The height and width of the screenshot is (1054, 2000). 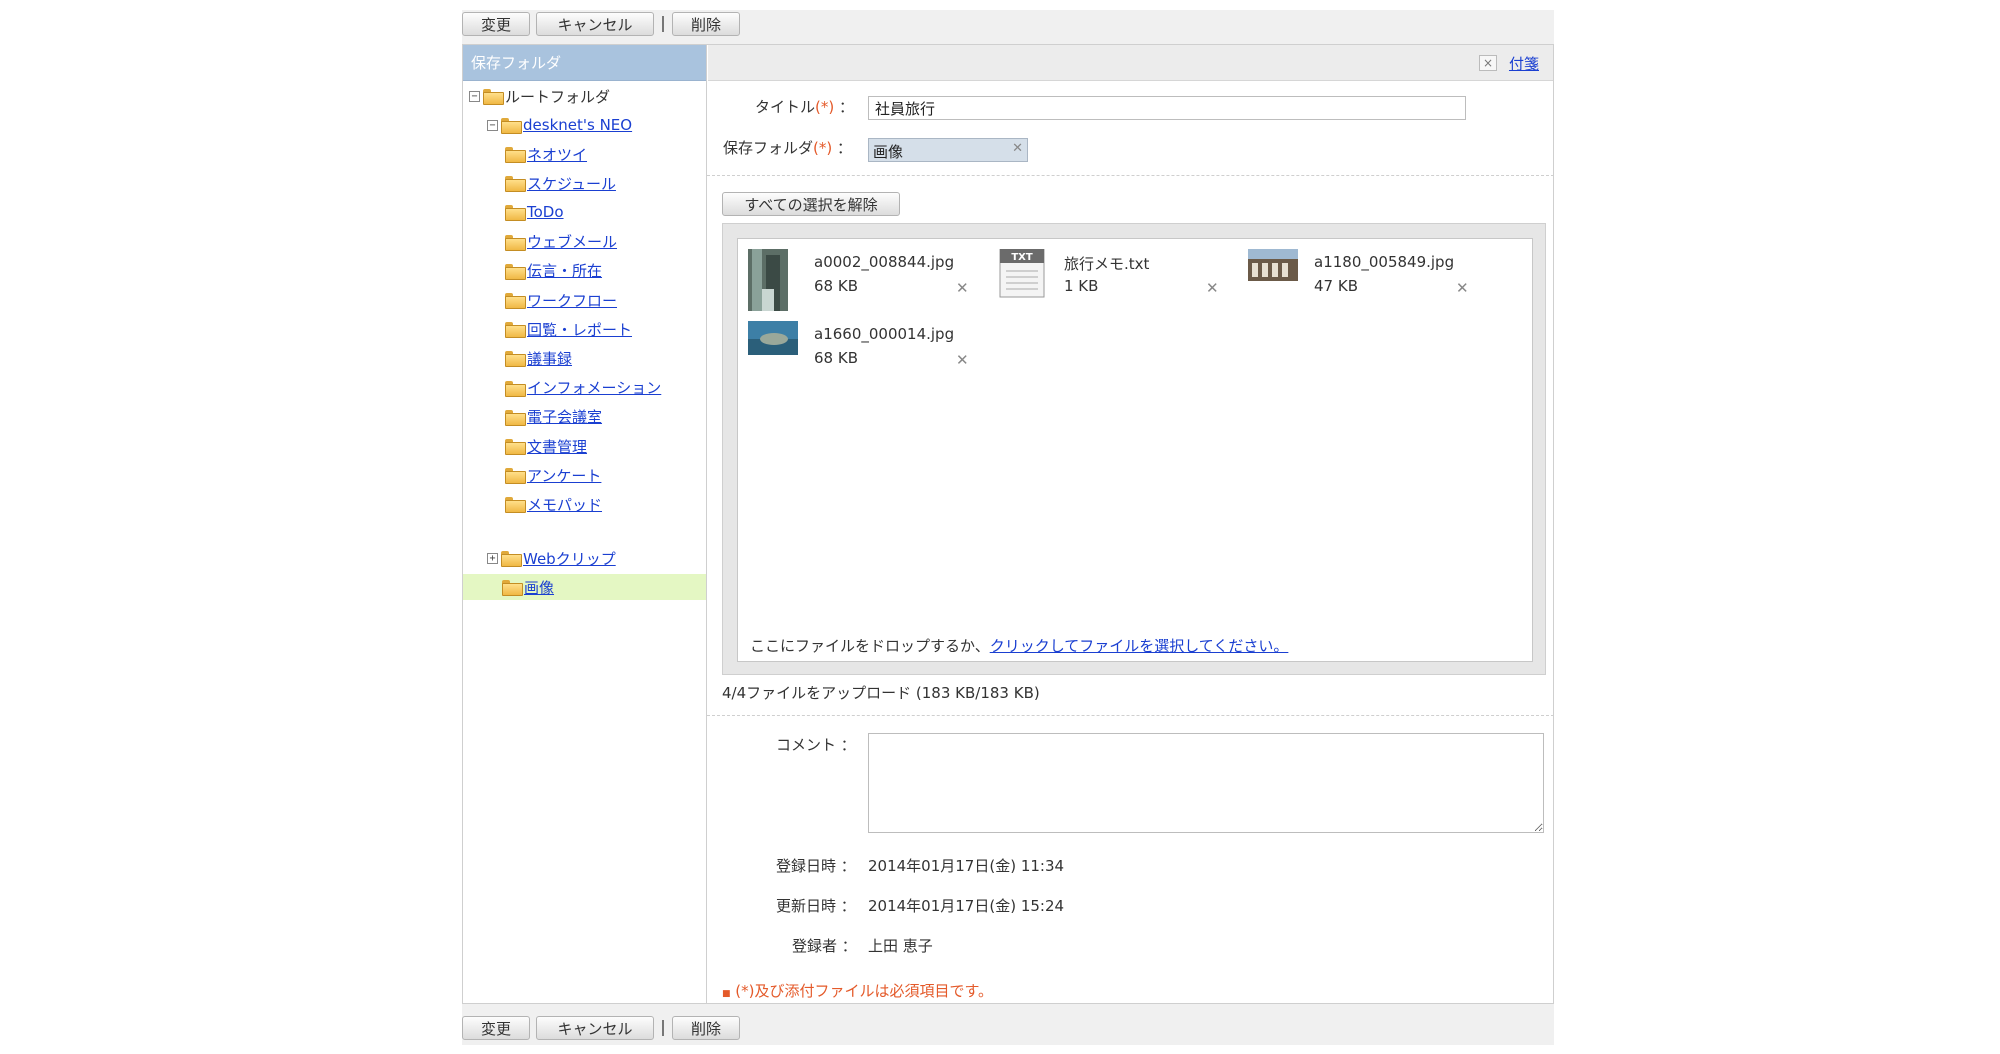 I want to click on tree-webclip: + Webクリップ, so click(x=551, y=558).